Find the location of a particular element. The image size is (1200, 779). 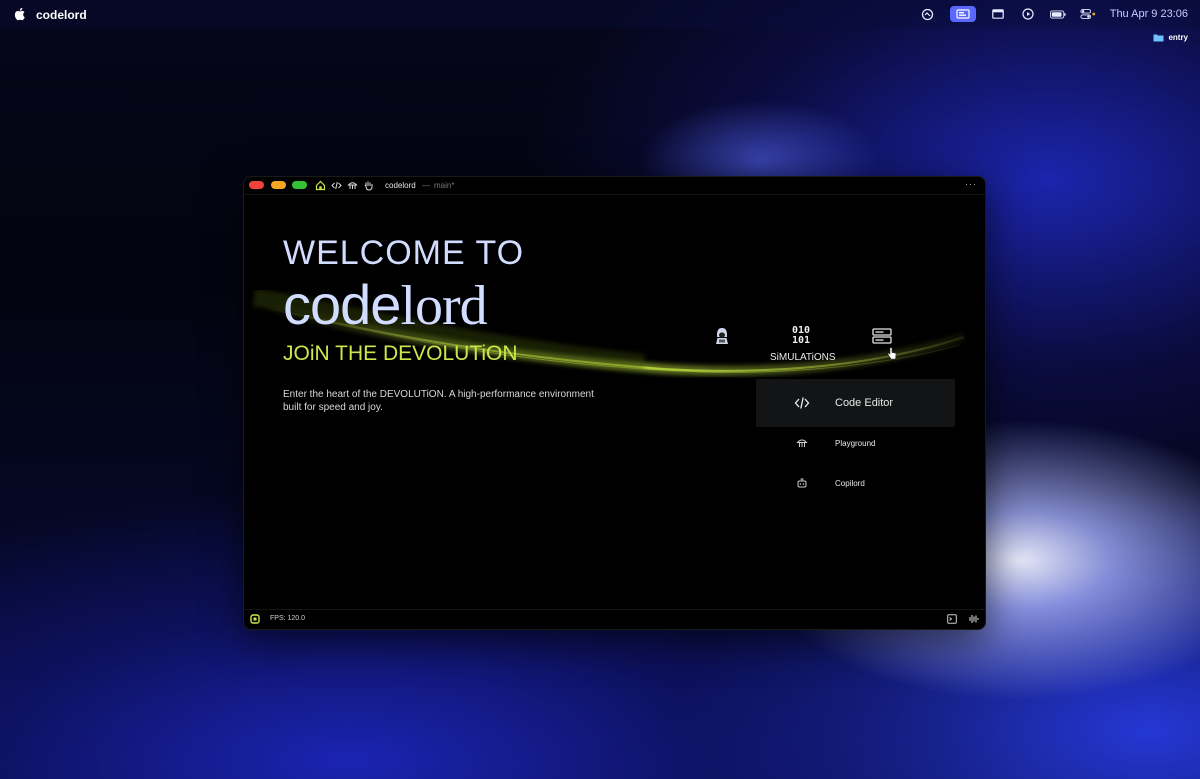

menu-item-copilord: Copilord is located at coordinates (855, 483).